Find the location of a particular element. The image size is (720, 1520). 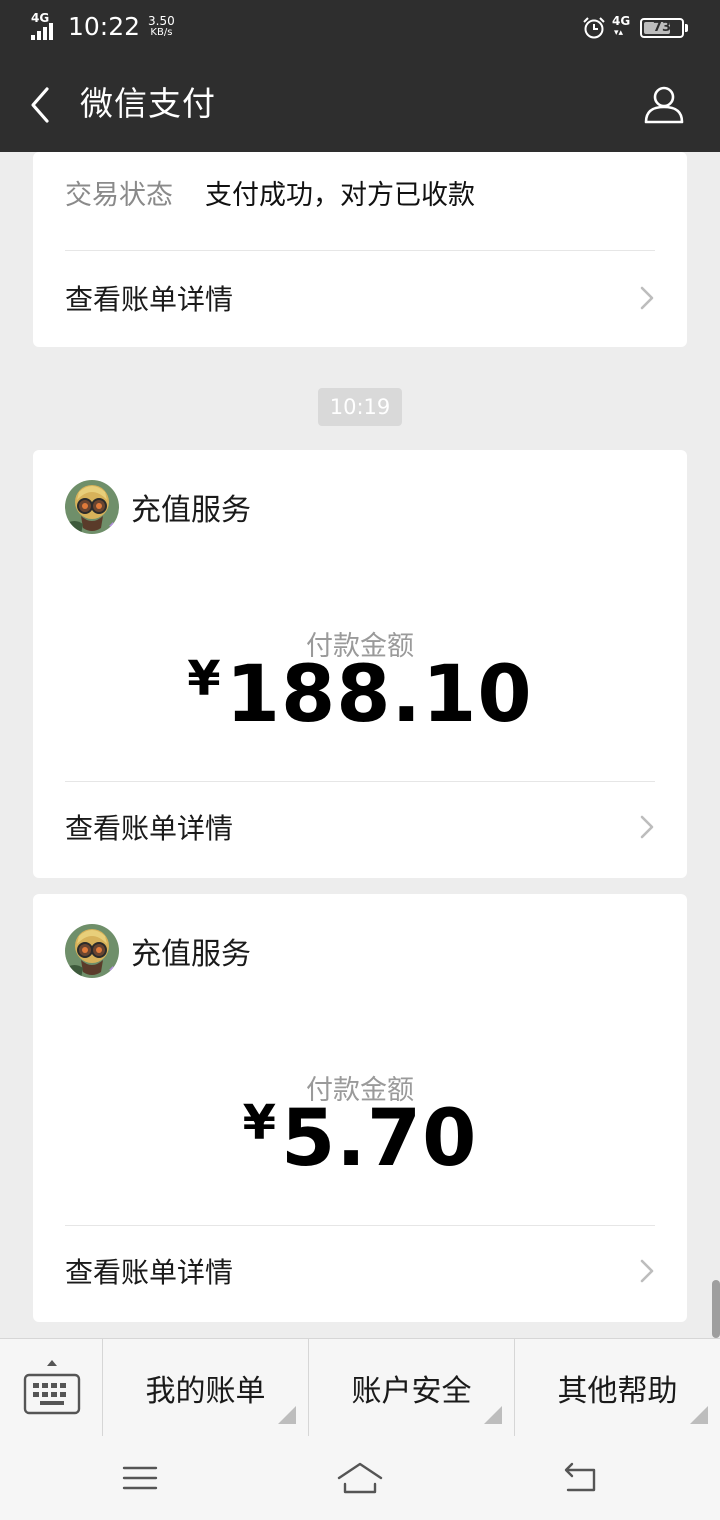

payment-amount: ¥188.10 is located at coordinates (360, 695).